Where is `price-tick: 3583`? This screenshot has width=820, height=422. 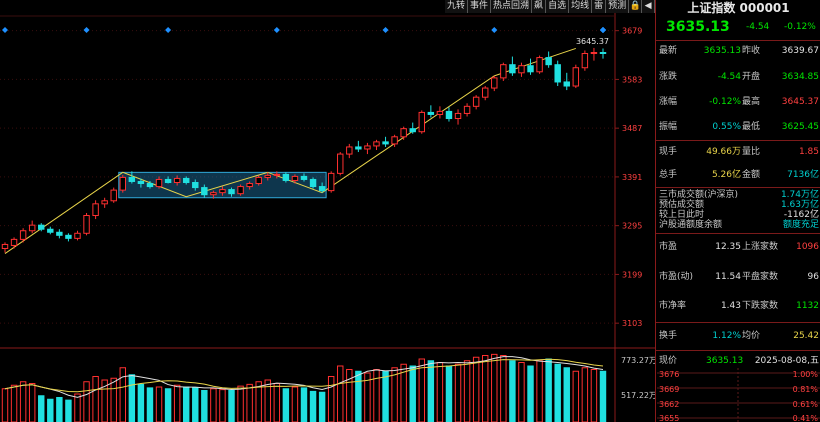 price-tick: 3583 is located at coordinates (632, 79).